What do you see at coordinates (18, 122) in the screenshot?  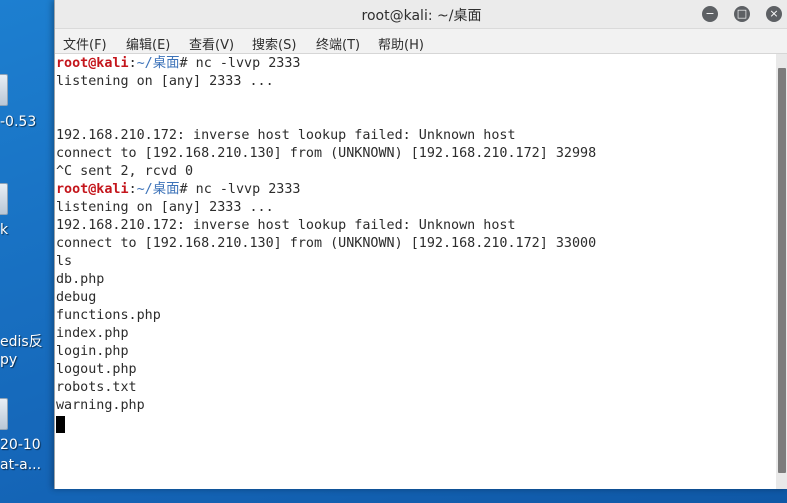 I see `desktop-icon-label: -0.53` at bounding box center [18, 122].